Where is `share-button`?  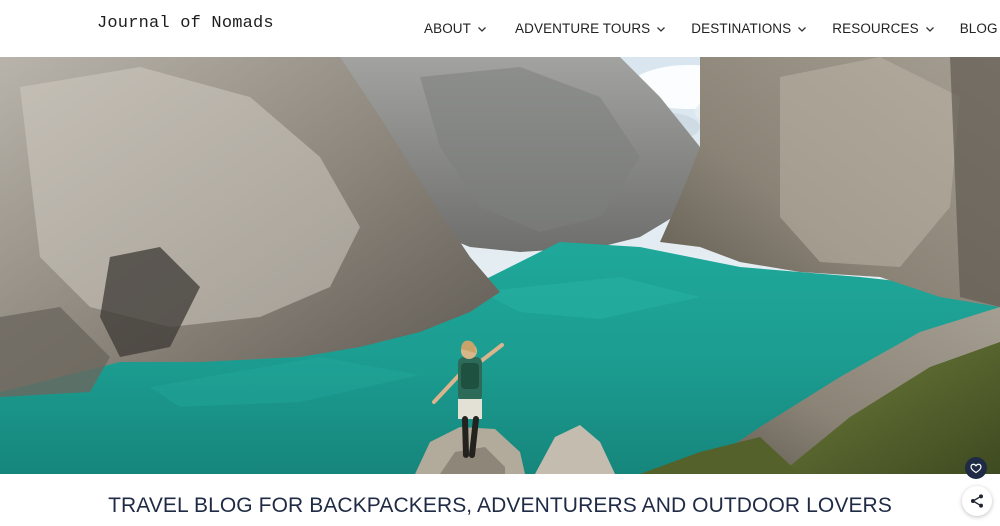
share-button is located at coordinates (977, 501).